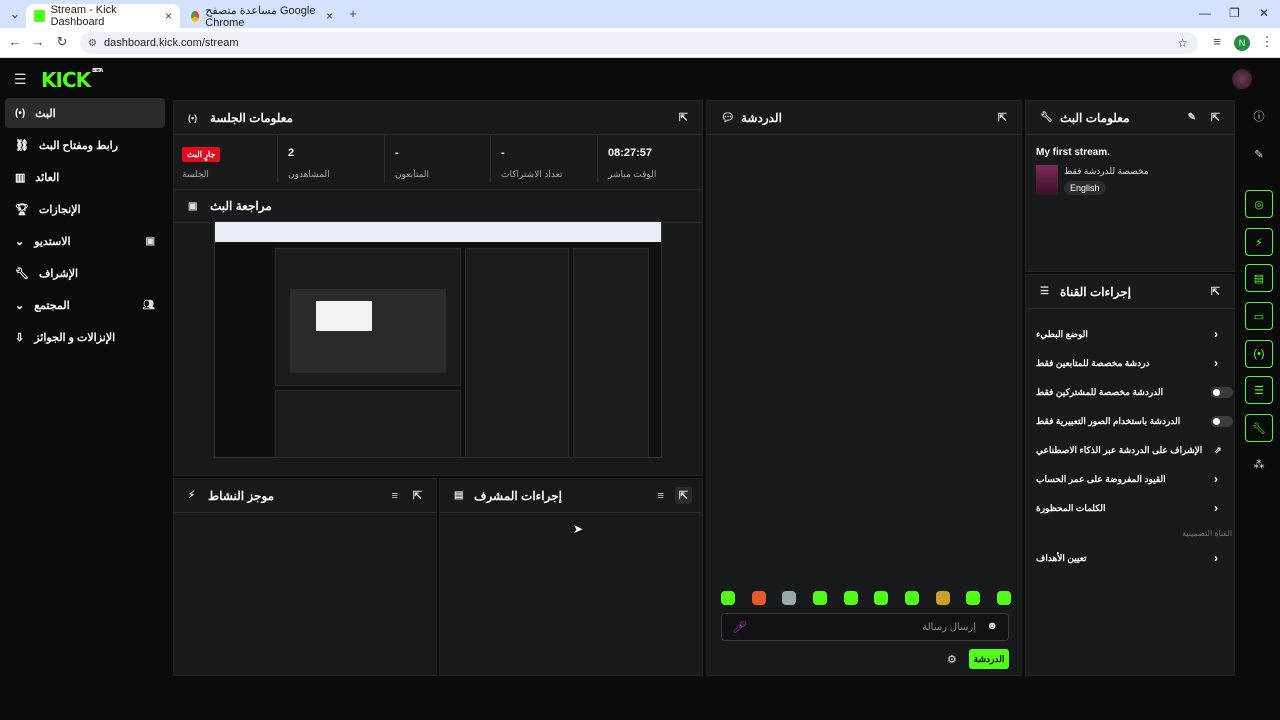 This screenshot has height=720, width=1280. Describe the element at coordinates (52, 305) in the screenshot. I see `sidebar-item-label: المجتمع` at that location.